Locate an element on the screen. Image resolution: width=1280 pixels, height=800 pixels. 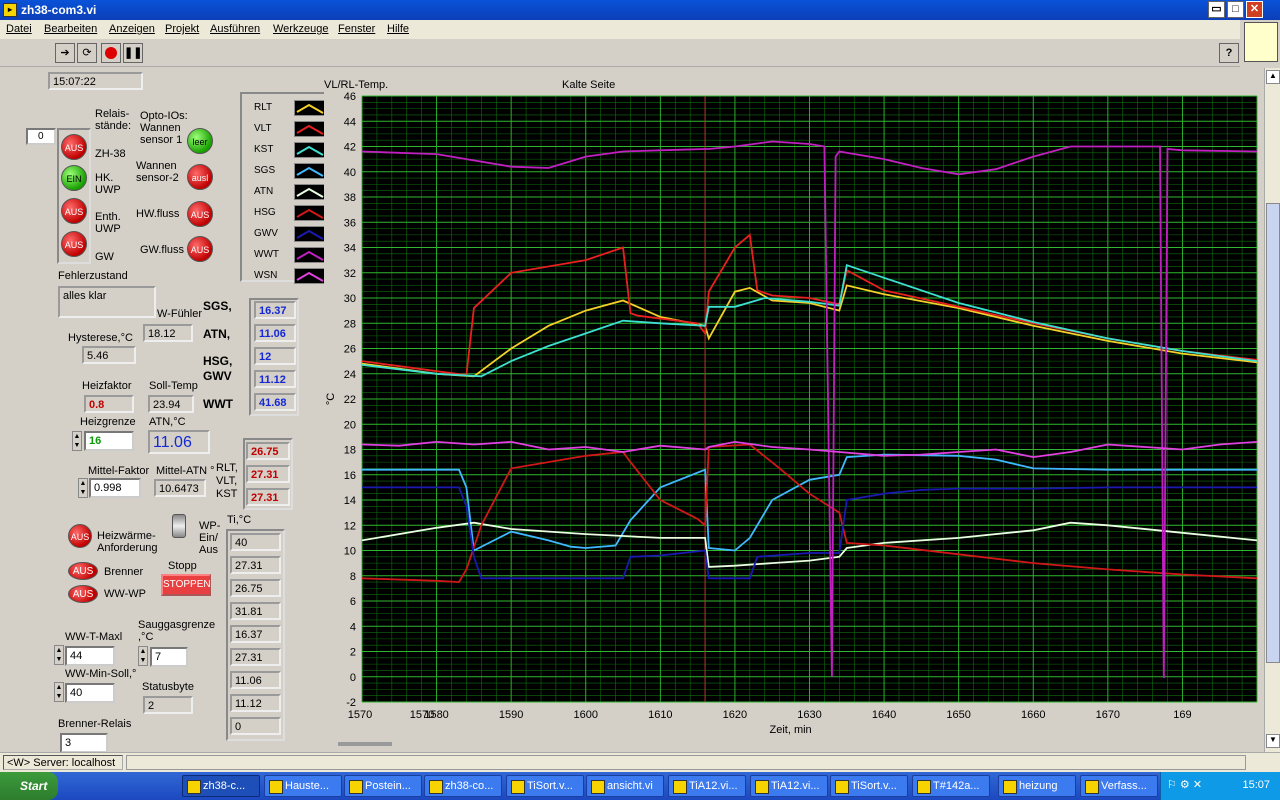
legend-item-atn: ATN is located at coordinates (288, 192).